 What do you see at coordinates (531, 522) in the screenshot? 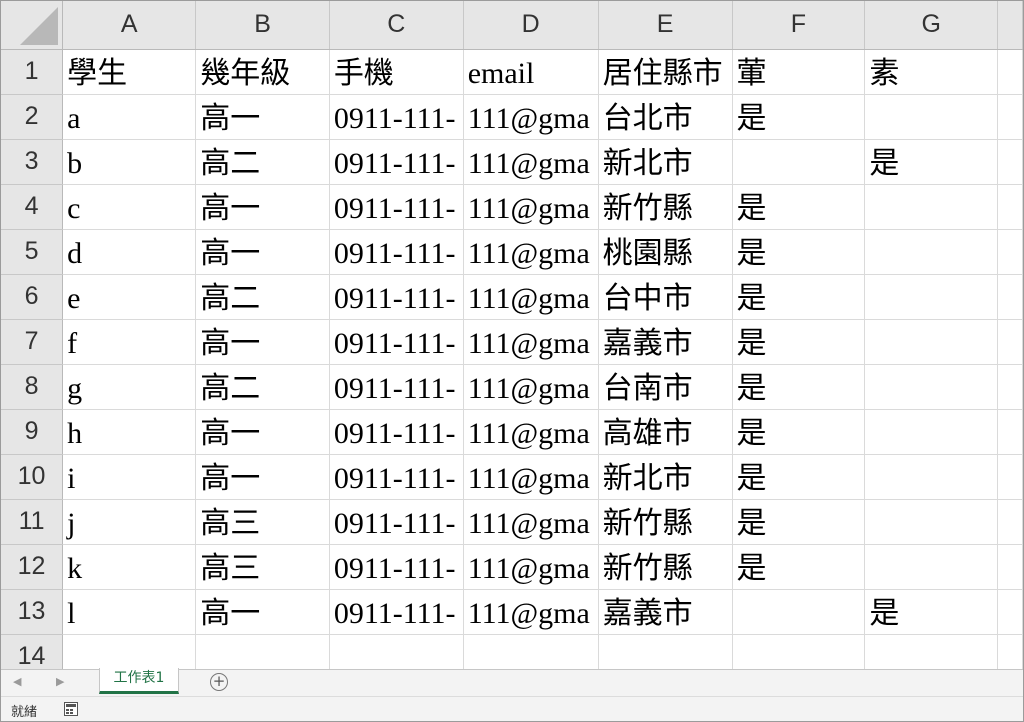
I see `cell-d11: 111@gma` at bounding box center [531, 522].